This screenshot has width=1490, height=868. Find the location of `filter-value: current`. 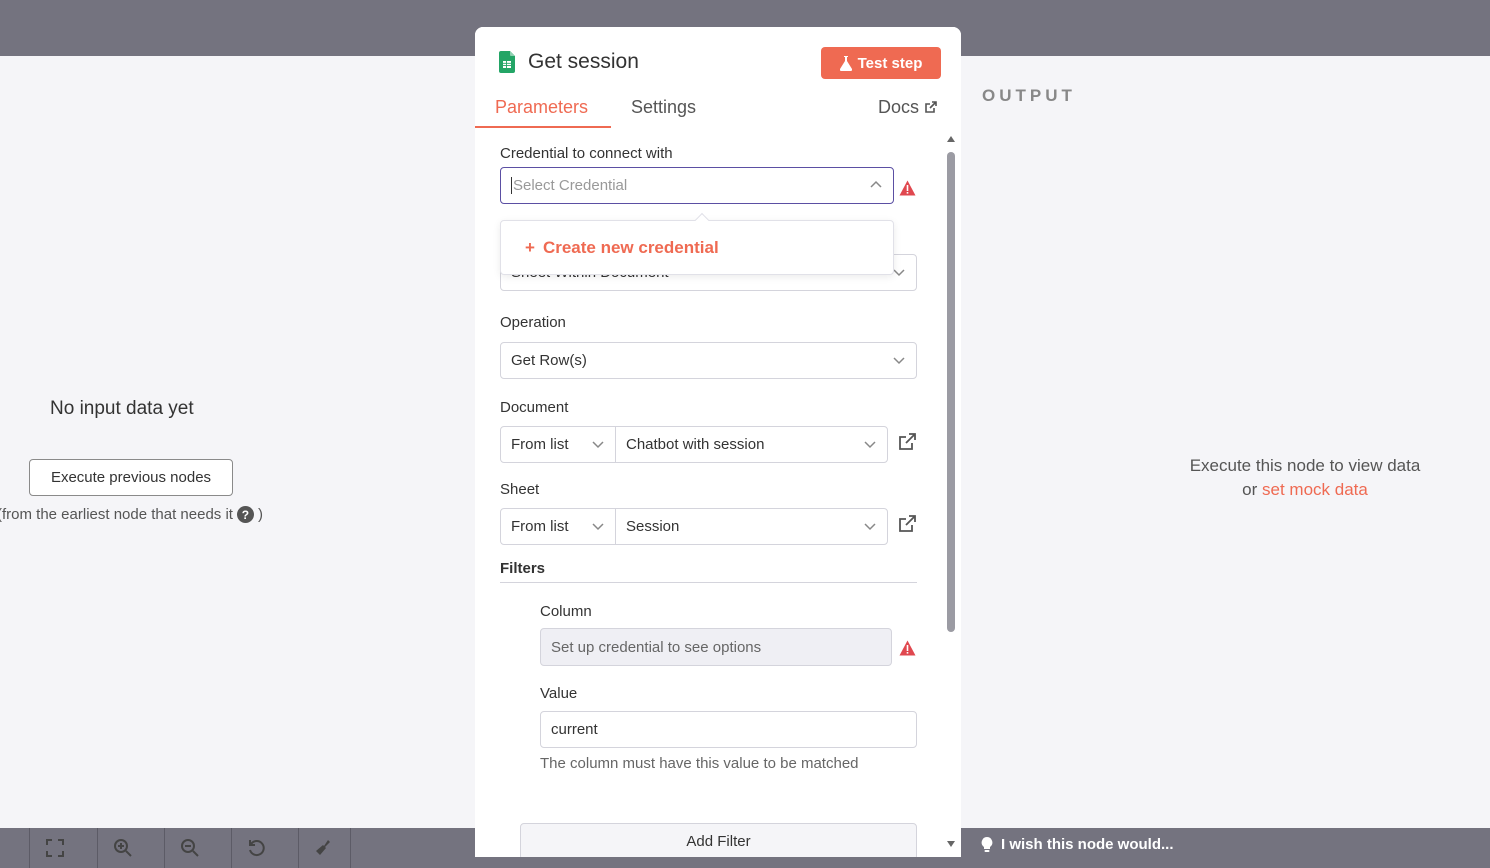

filter-value: current is located at coordinates (574, 729).